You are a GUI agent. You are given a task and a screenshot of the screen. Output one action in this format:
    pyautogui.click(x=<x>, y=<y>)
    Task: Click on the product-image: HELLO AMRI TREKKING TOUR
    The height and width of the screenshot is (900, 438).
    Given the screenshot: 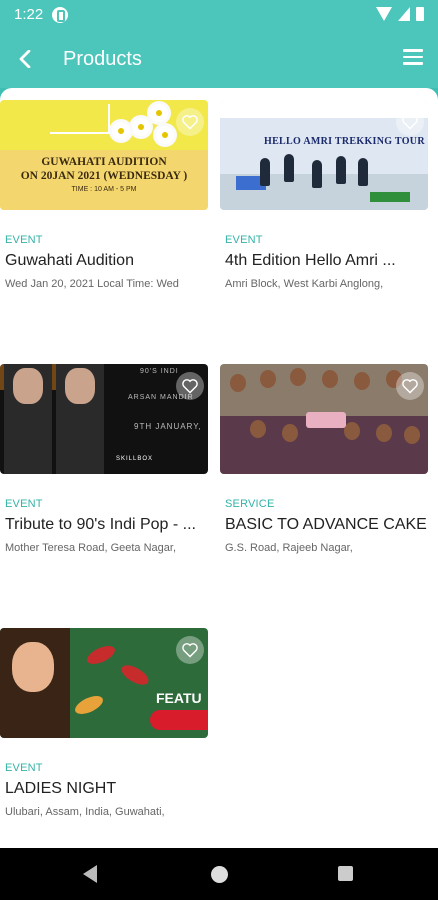 What is the action you would take?
    pyautogui.click(x=324, y=155)
    